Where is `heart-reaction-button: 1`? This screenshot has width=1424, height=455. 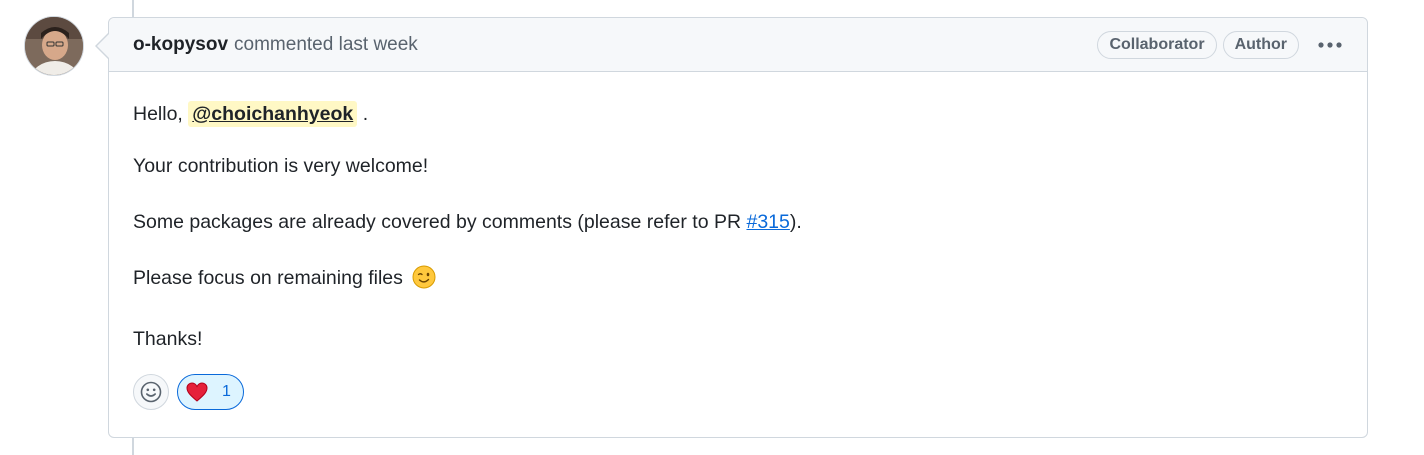
heart-reaction-button: 1 is located at coordinates (210, 392).